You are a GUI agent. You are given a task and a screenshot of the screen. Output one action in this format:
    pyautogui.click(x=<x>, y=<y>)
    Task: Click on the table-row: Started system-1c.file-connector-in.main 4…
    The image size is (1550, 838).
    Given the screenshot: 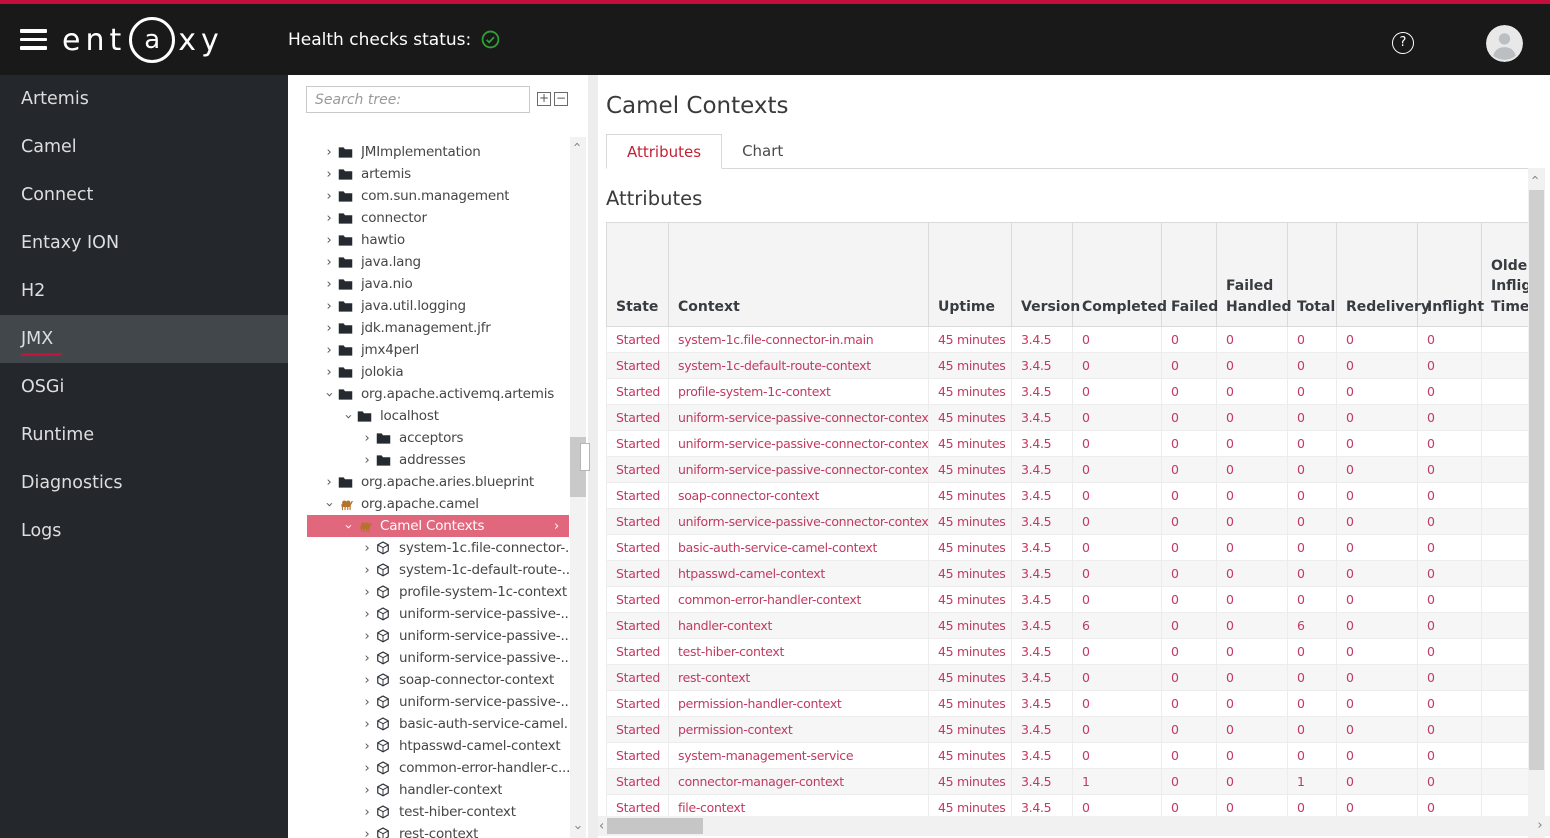 What is the action you would take?
    pyautogui.click(x=1067, y=339)
    